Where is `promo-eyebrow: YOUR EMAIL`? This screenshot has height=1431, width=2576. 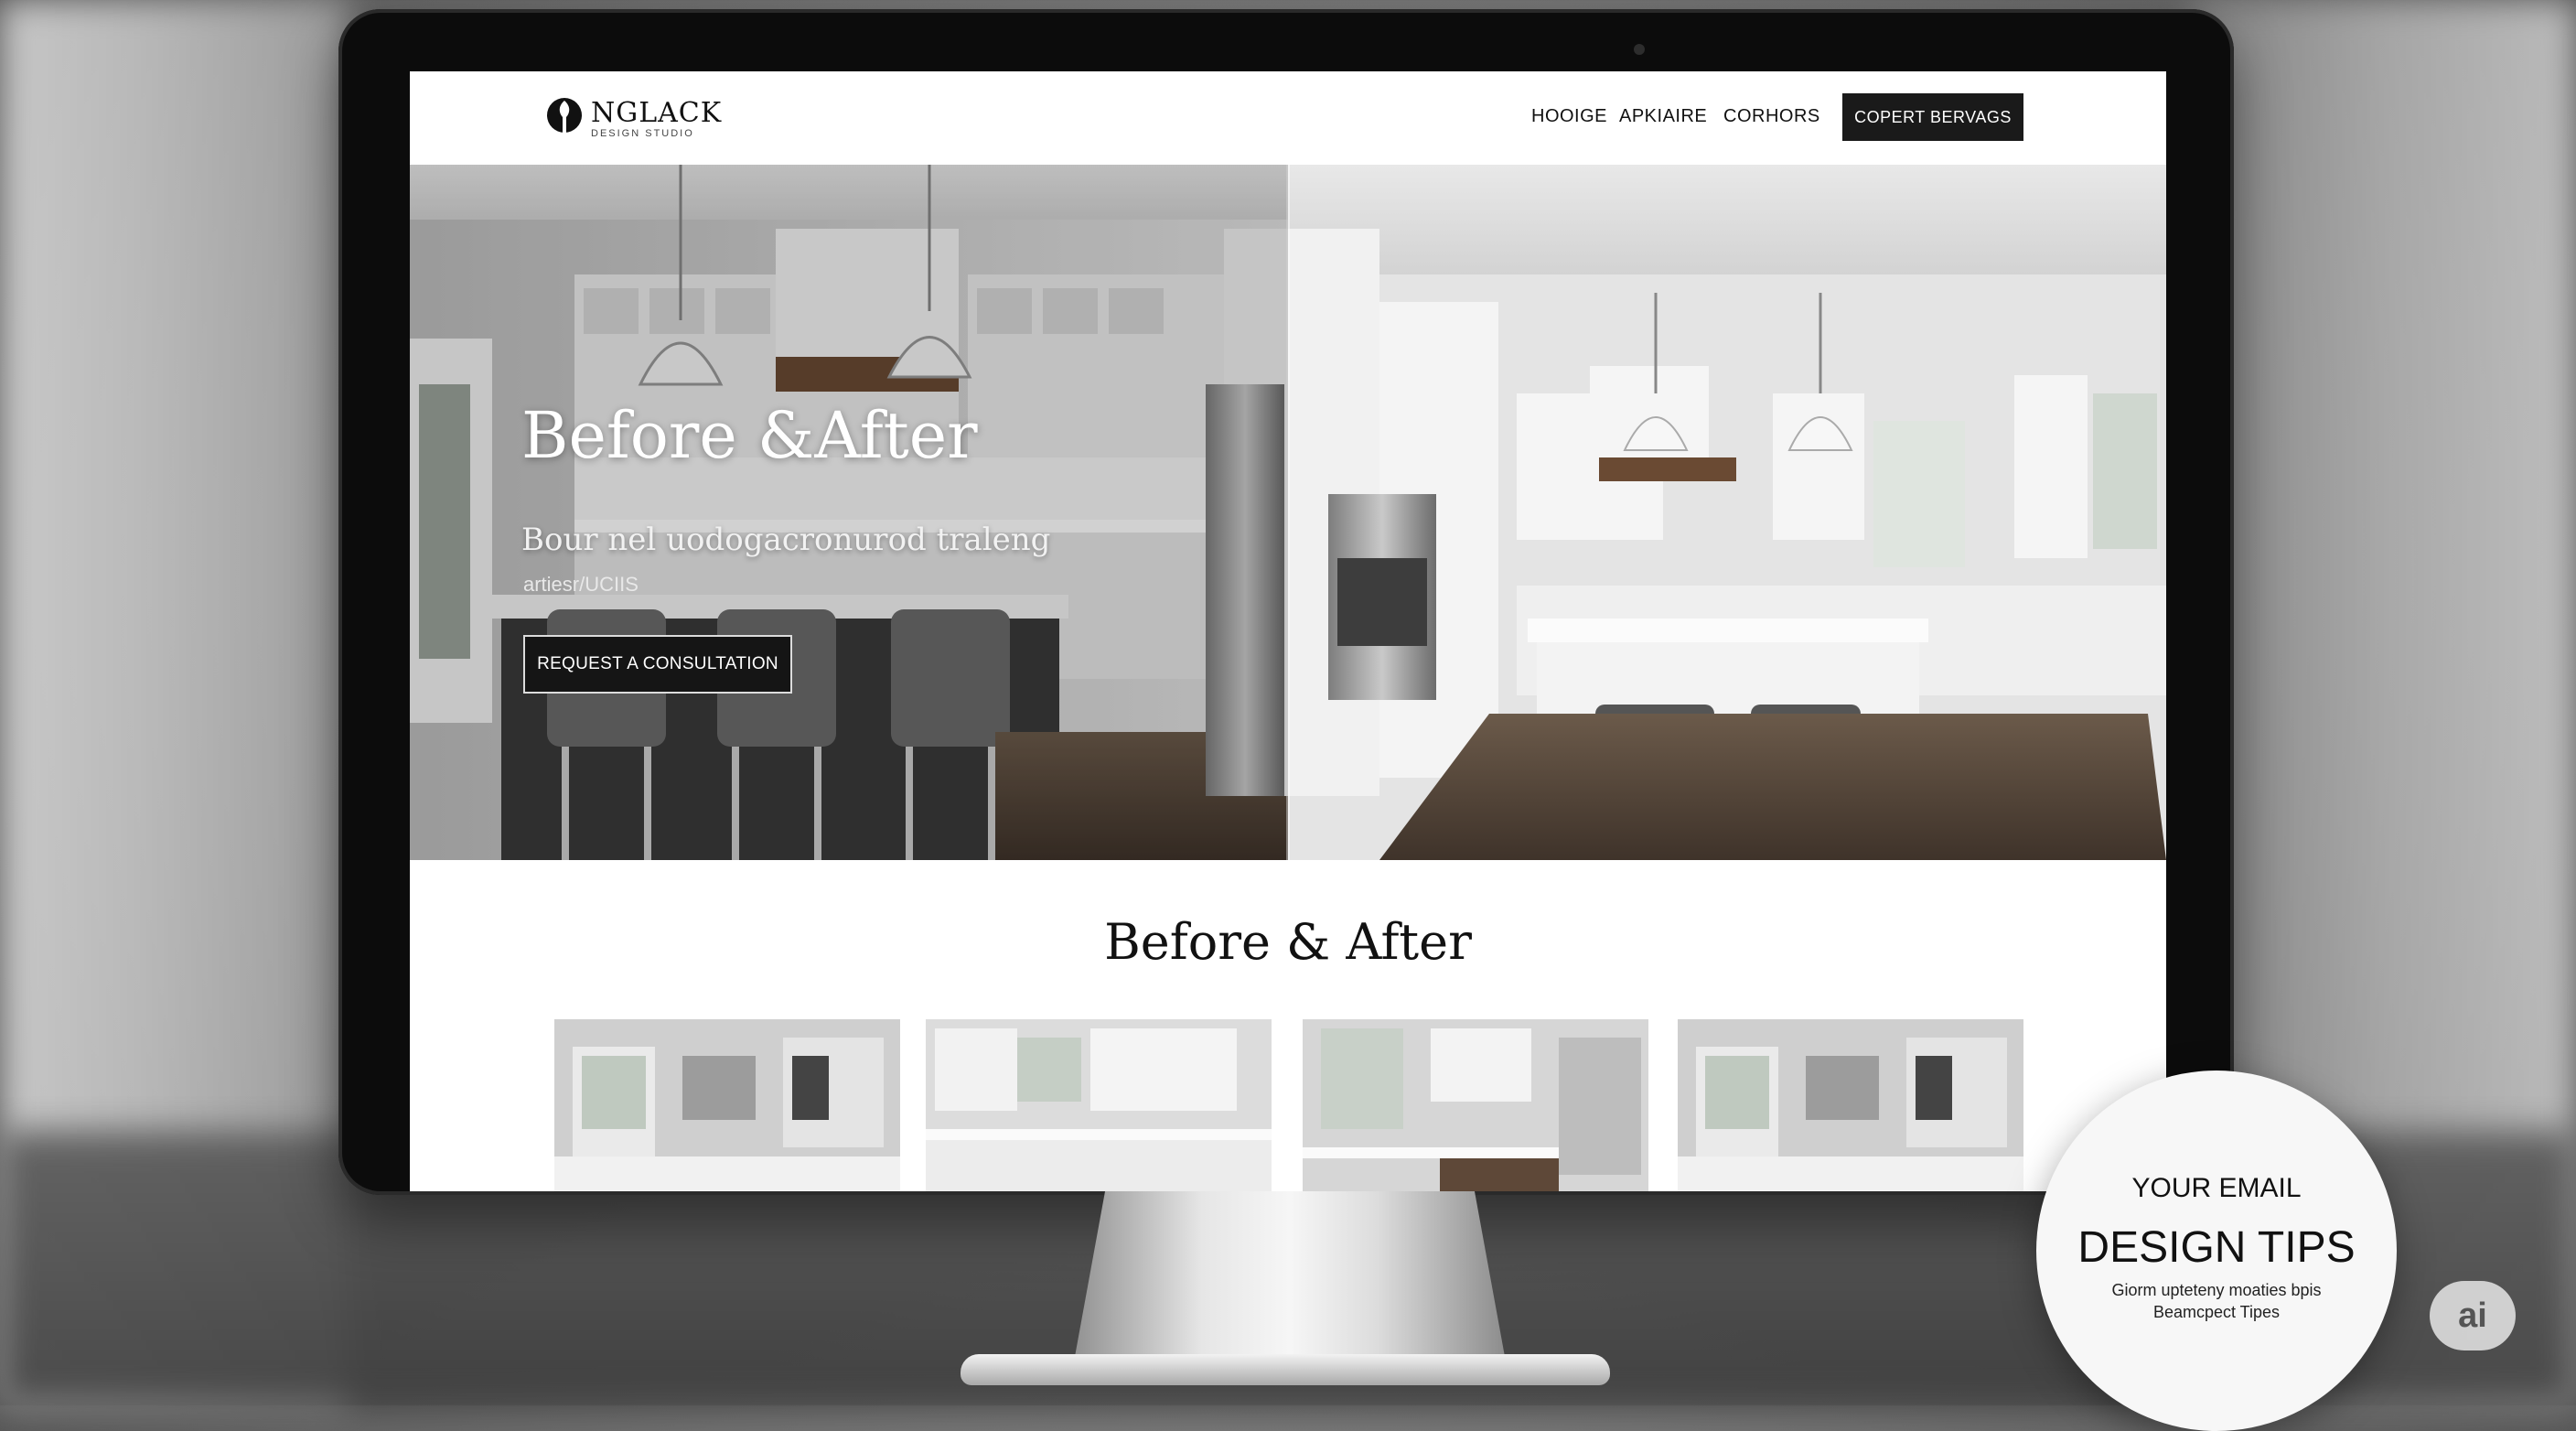
promo-eyebrow: YOUR EMAIL is located at coordinates (2216, 1188).